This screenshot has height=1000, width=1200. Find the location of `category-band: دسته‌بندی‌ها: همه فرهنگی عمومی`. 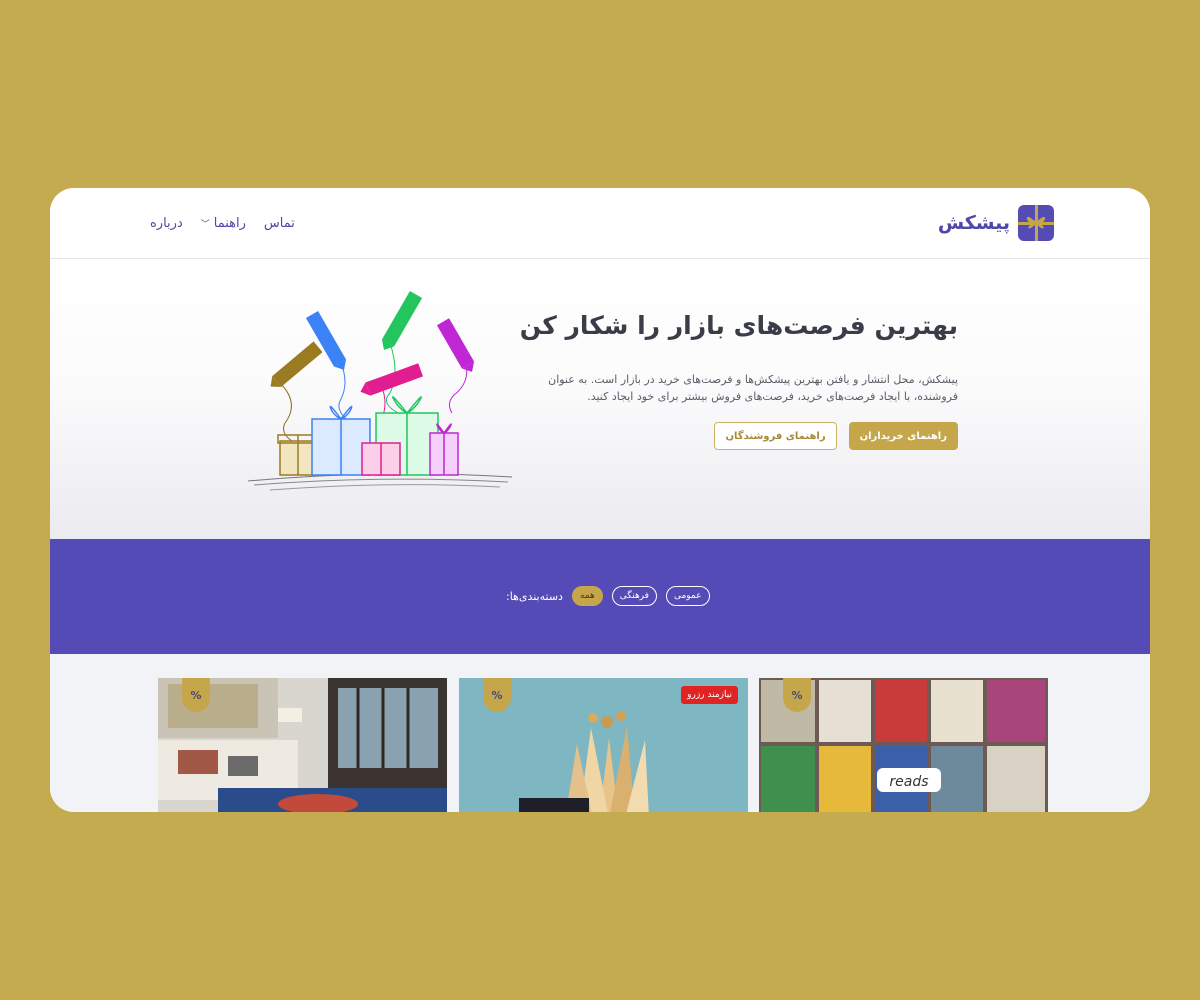

category-band: دسته‌بندی‌ها: همه فرهنگی عمومی is located at coordinates (600, 596).